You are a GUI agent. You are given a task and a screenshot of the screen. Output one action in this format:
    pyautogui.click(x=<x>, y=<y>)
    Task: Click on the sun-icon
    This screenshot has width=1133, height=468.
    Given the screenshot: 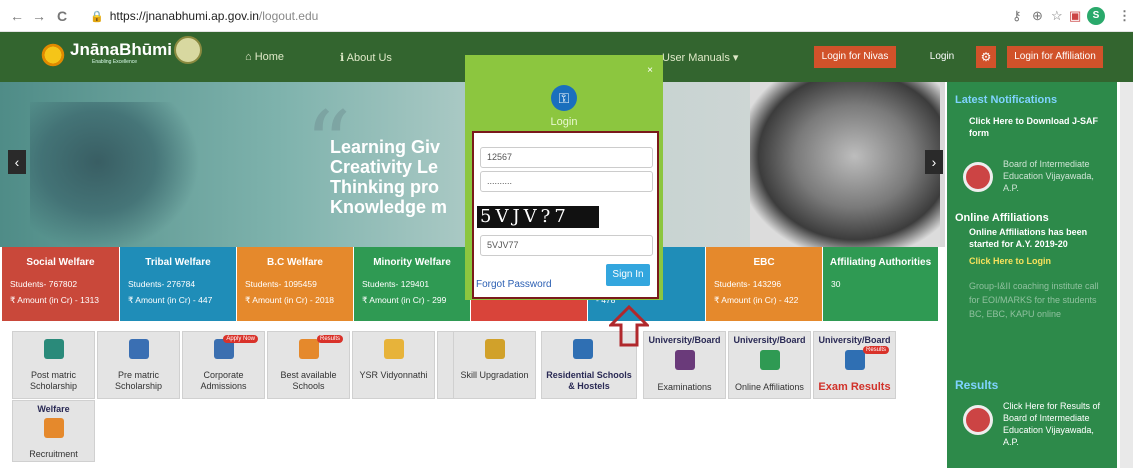 What is the action you would take?
    pyautogui.click(x=53, y=55)
    